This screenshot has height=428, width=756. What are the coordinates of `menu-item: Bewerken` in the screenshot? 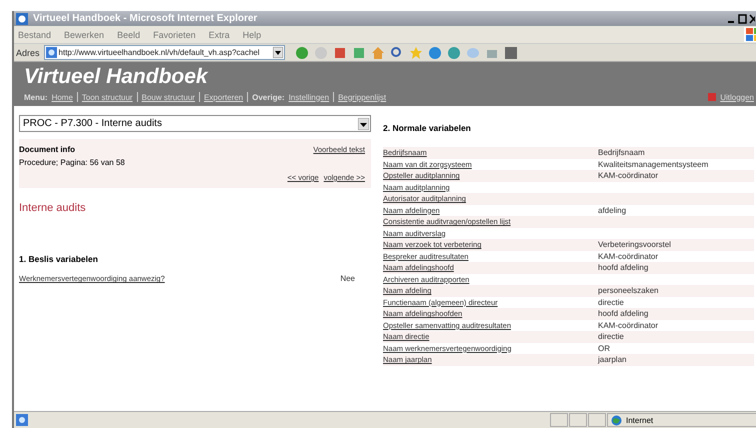 It's located at (84, 35).